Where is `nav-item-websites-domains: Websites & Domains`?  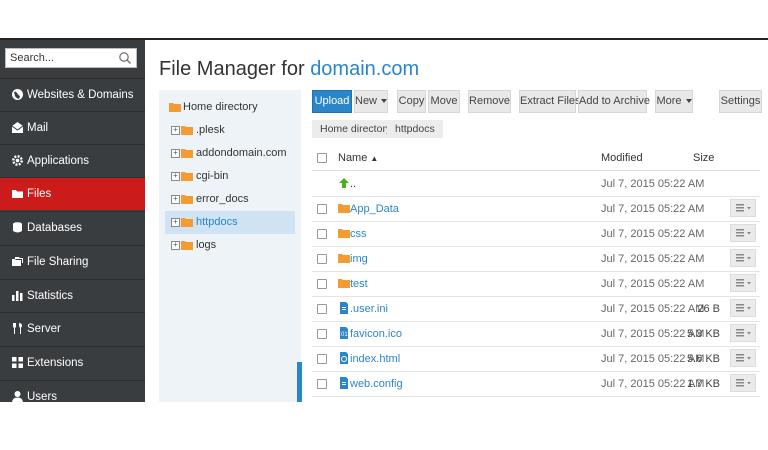
nav-item-websites-domains: Websites & Domains is located at coordinates (72, 94).